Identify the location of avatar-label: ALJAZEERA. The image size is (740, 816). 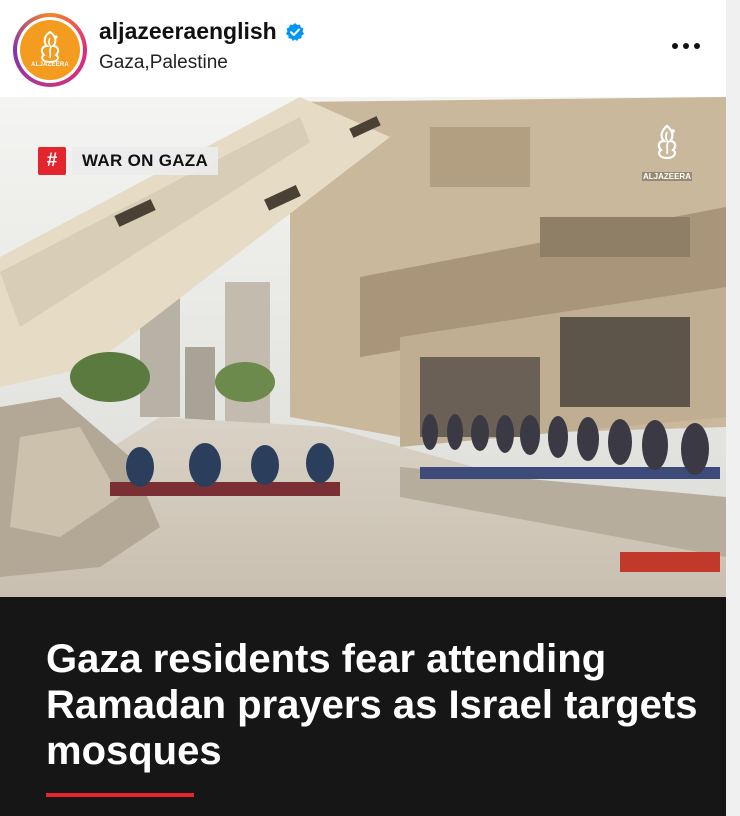
(50, 65).